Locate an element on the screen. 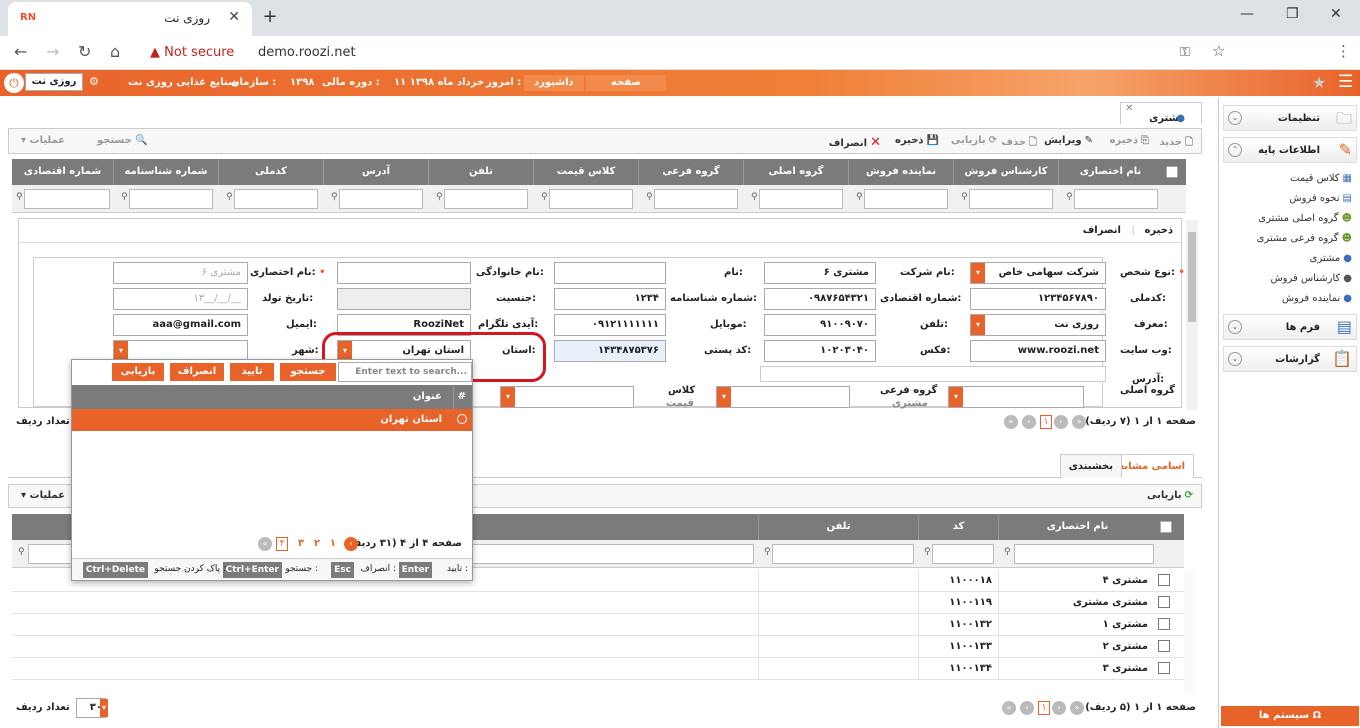  browser-tab: RN روزی نت ✕ is located at coordinates (130, 19).